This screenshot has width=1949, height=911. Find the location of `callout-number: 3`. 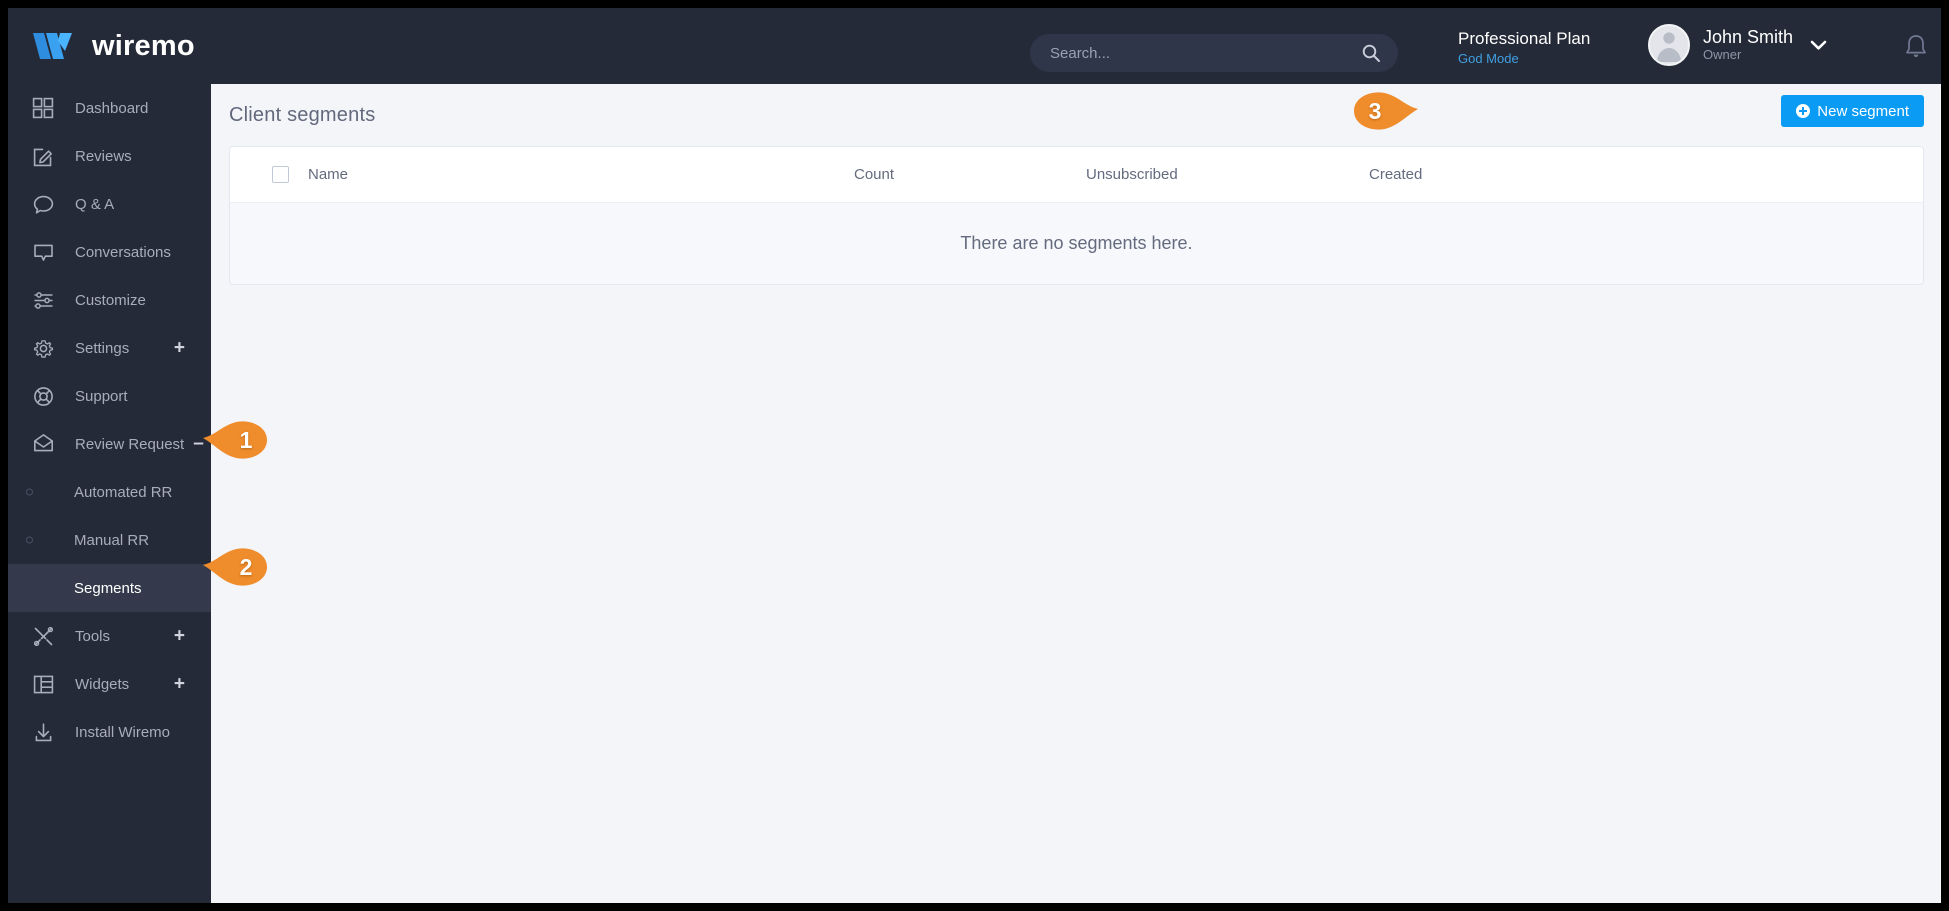

callout-number: 3 is located at coordinates (1375, 110).